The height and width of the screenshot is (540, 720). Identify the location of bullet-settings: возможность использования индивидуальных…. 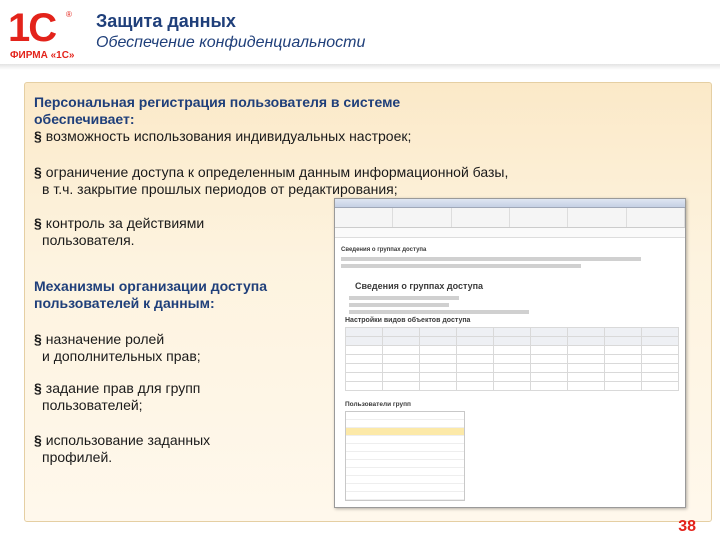
(223, 136).